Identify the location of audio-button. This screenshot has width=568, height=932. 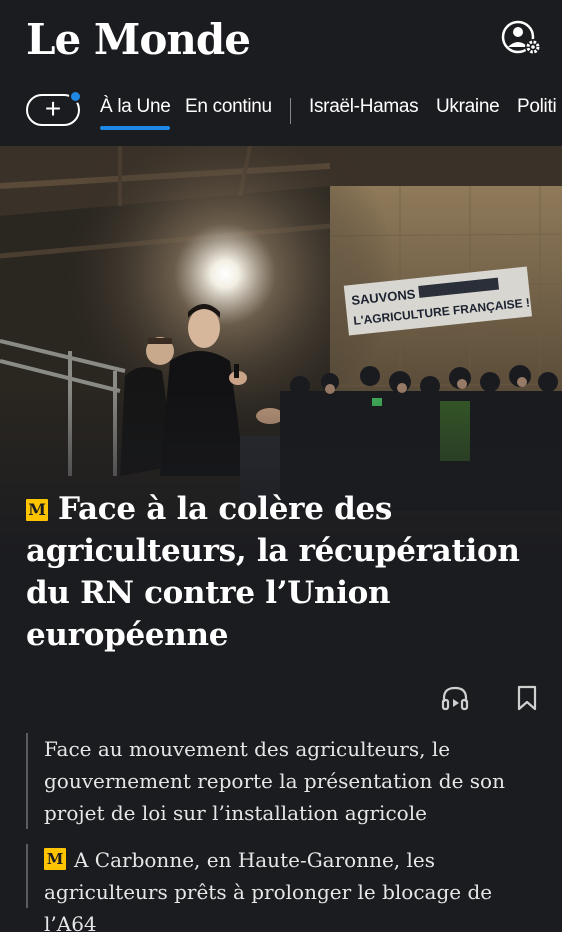
(455, 698).